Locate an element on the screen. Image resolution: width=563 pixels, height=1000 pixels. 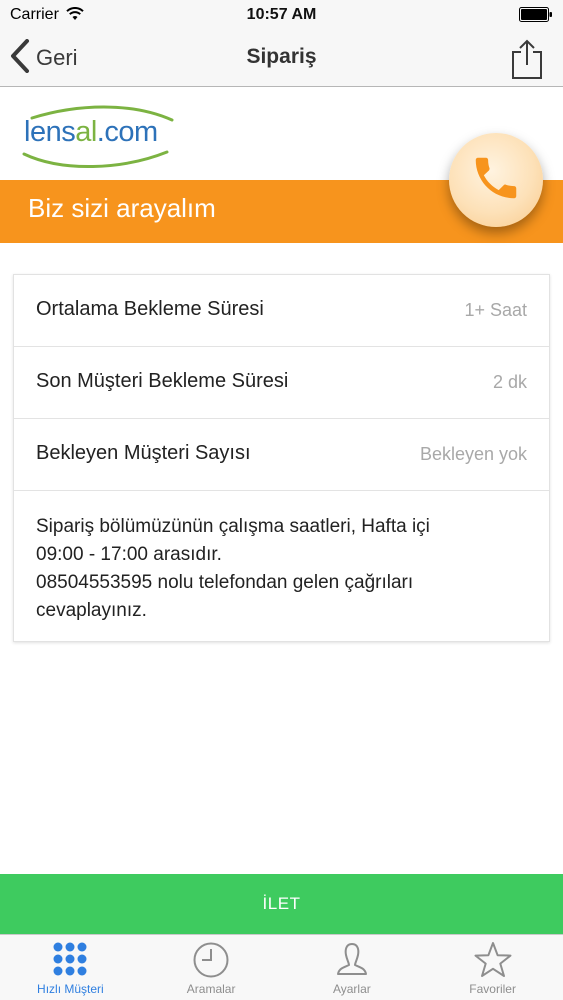
info-row-value: 2 dk is located at coordinates (509, 382).